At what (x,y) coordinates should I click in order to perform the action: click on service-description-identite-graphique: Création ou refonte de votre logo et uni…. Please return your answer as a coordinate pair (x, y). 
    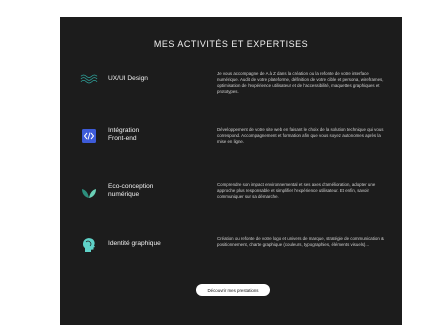
    Looking at the image, I should click on (300, 241).